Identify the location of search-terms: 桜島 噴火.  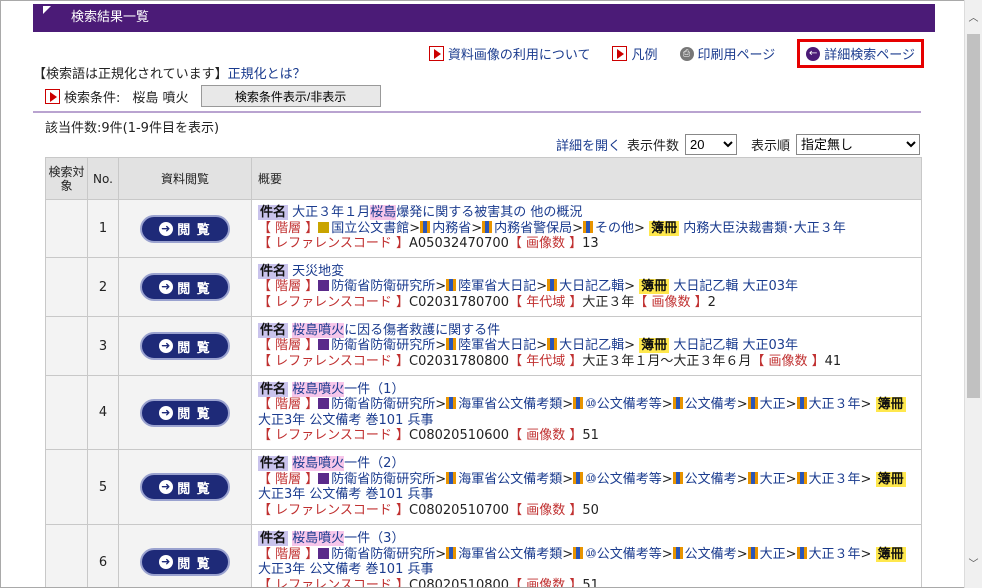
(160, 98).